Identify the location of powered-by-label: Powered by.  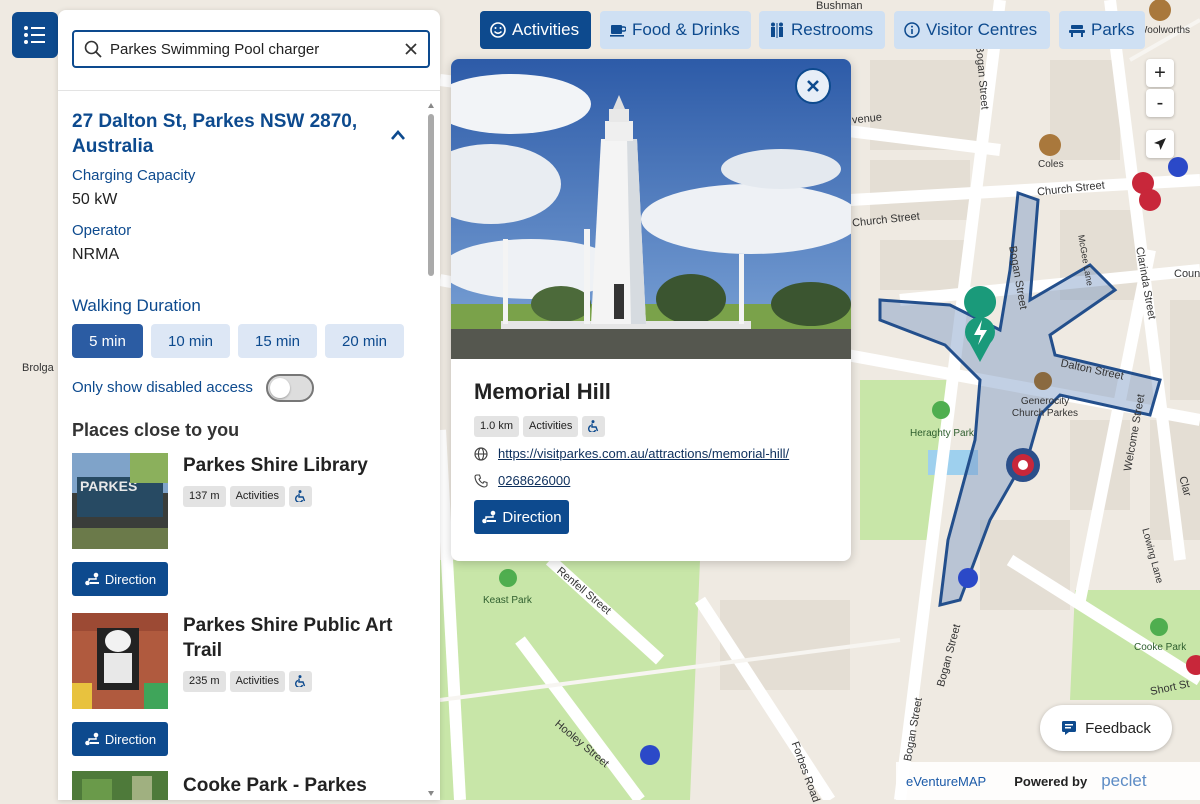
(1051, 781).